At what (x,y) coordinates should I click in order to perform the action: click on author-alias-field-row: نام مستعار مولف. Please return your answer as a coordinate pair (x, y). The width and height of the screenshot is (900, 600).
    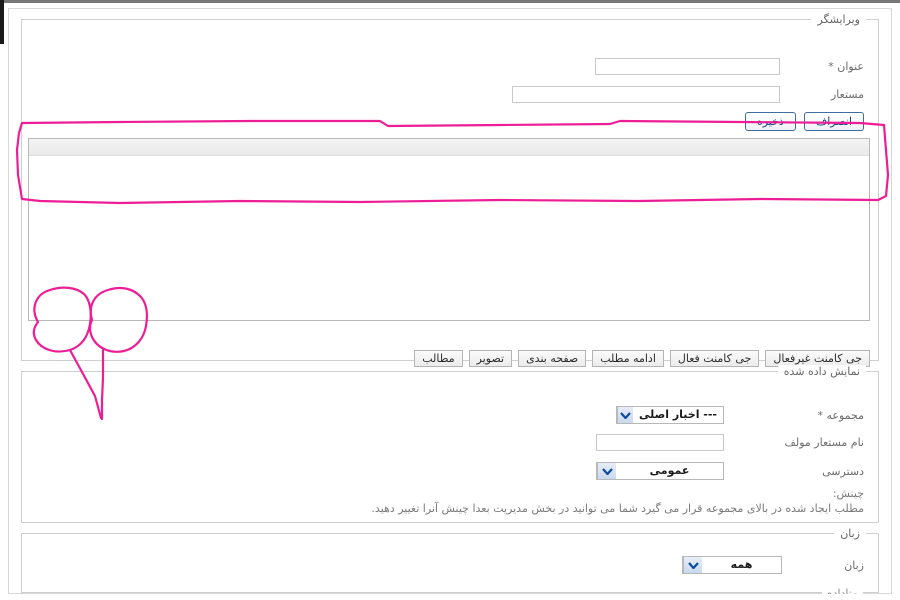
    Looking at the image, I should click on (730, 442).